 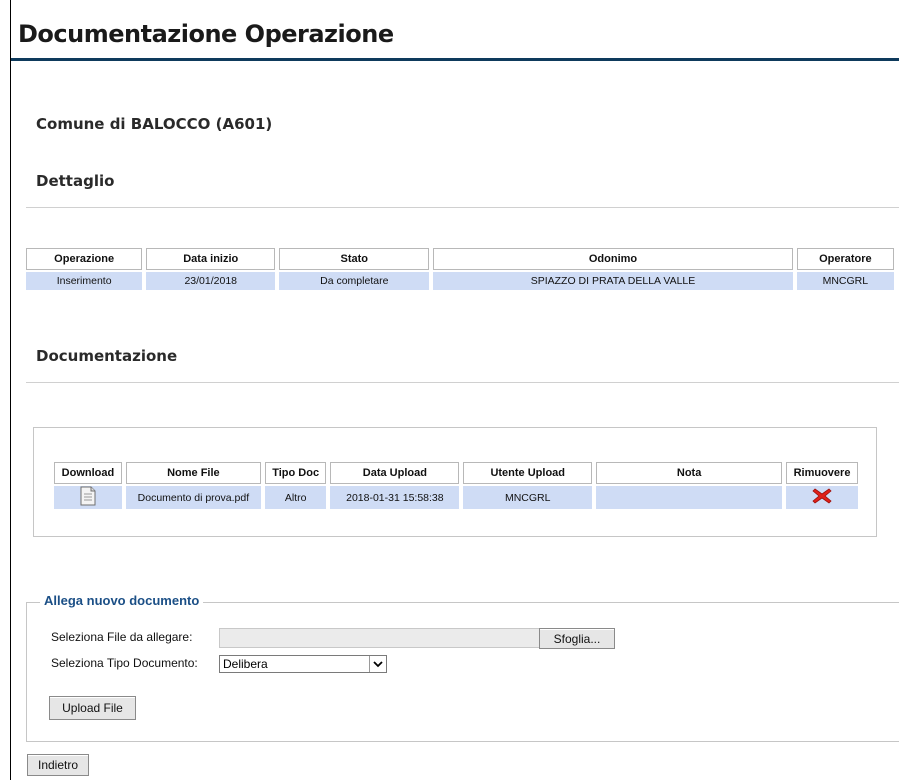 What do you see at coordinates (84, 281) in the screenshot?
I see `cell-operazione: Inserimento` at bounding box center [84, 281].